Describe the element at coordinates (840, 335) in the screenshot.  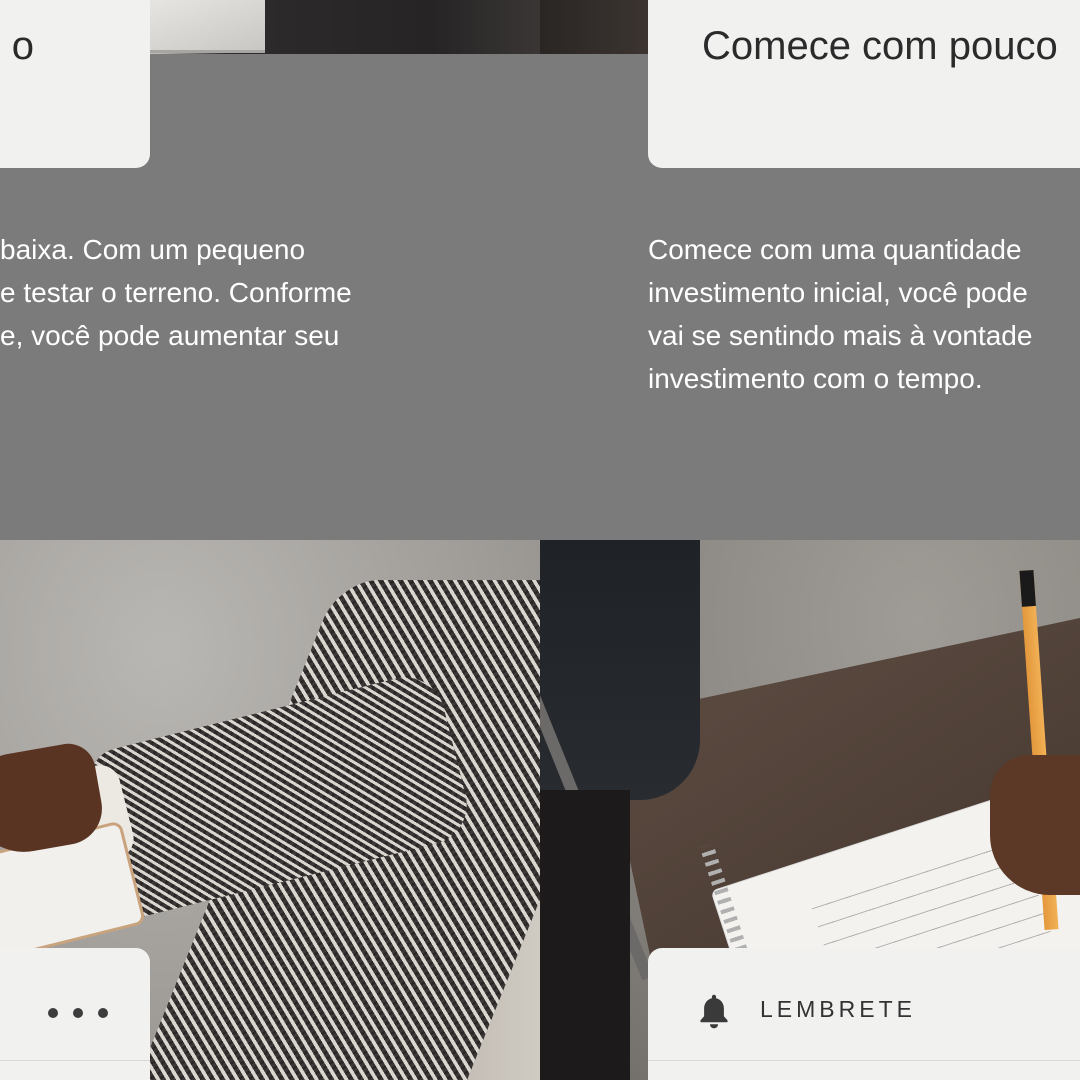
I see `body-line: vai se sentindo mais à vontade` at that location.